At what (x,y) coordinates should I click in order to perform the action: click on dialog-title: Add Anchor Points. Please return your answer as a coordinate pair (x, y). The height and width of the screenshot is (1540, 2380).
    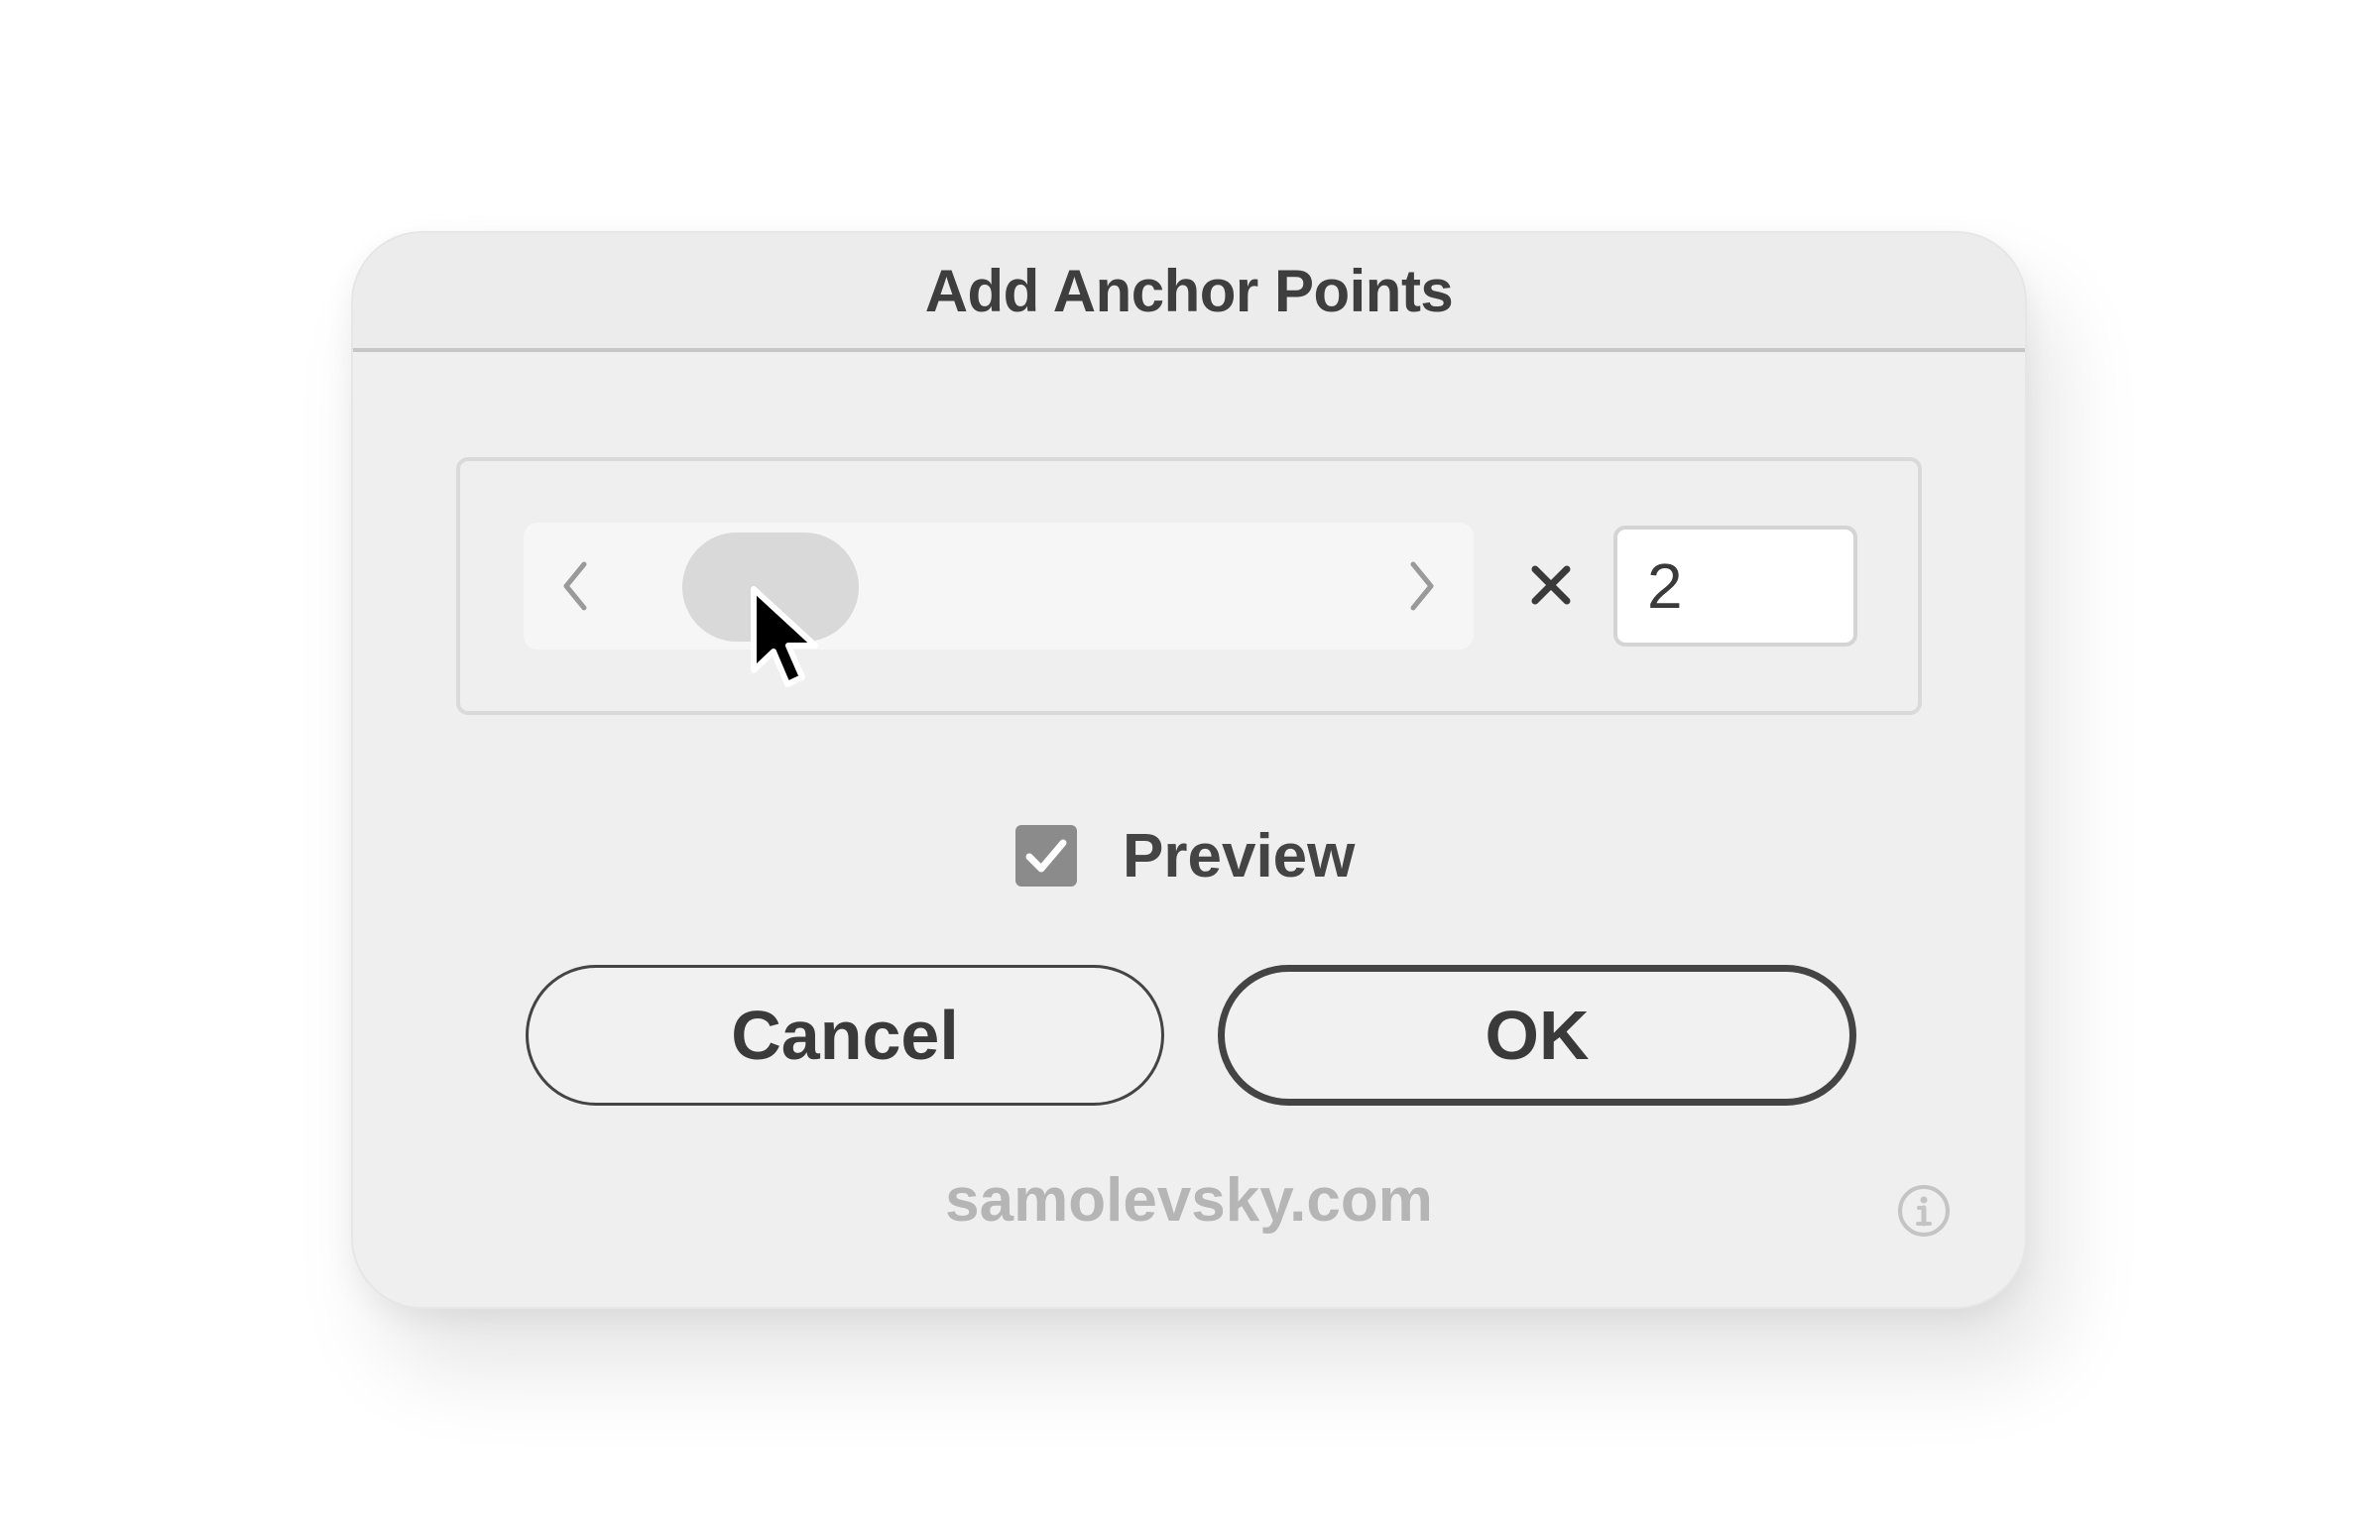
    Looking at the image, I should click on (1189, 290).